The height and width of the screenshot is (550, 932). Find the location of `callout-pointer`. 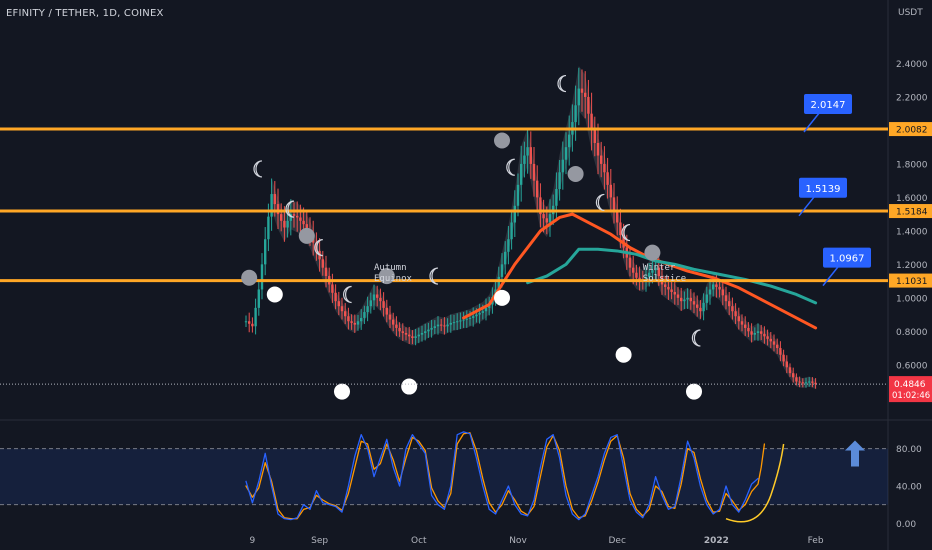

callout-pointer is located at coordinates (807, 206).